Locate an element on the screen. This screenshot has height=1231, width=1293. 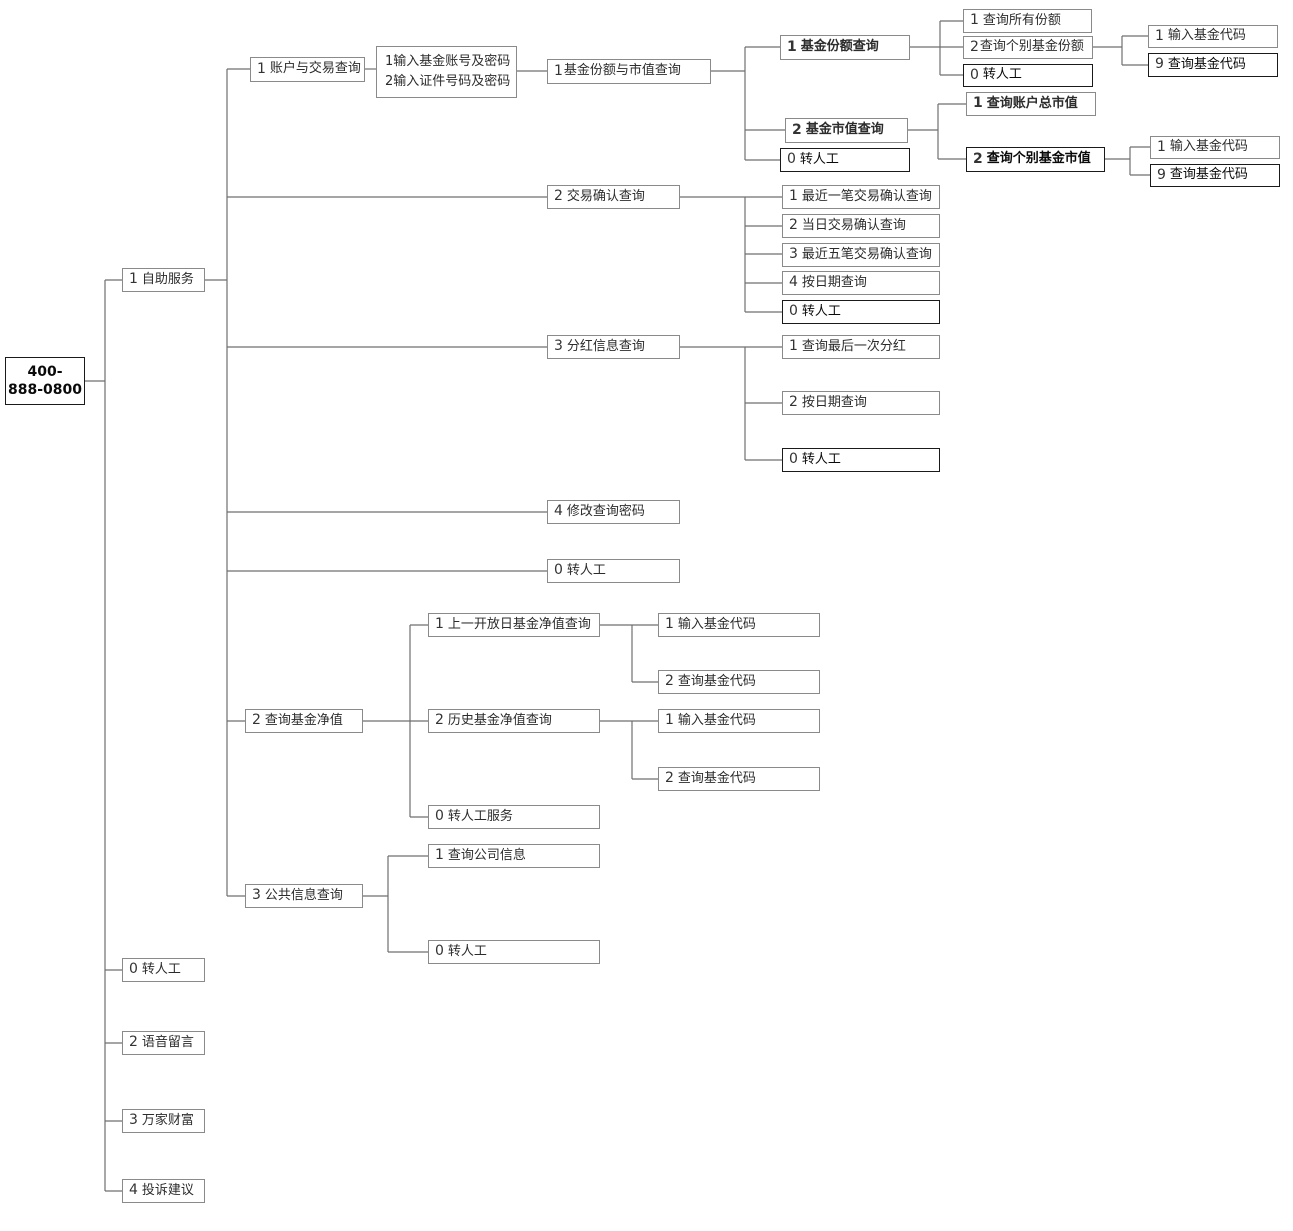
menu-node-share-to-agent: 0 转人工 is located at coordinates (1028, 75).